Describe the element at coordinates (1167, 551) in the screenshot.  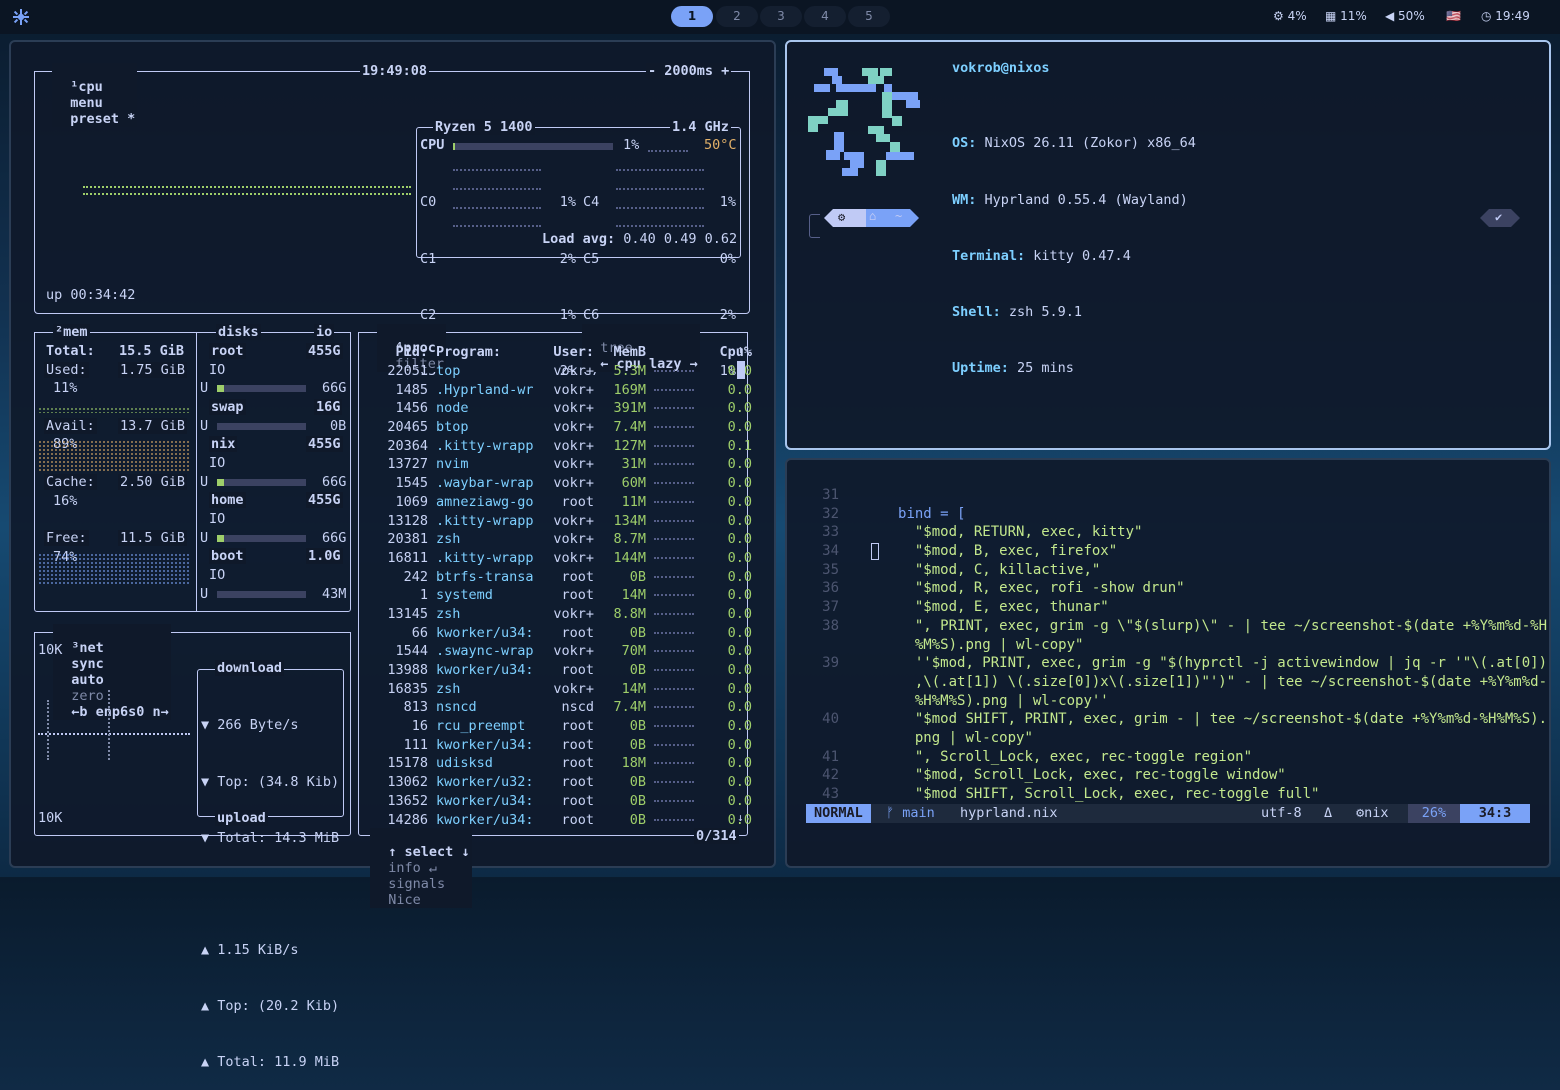
I see `editor-line: 34 "$mod, B, exec, firefox"` at that location.